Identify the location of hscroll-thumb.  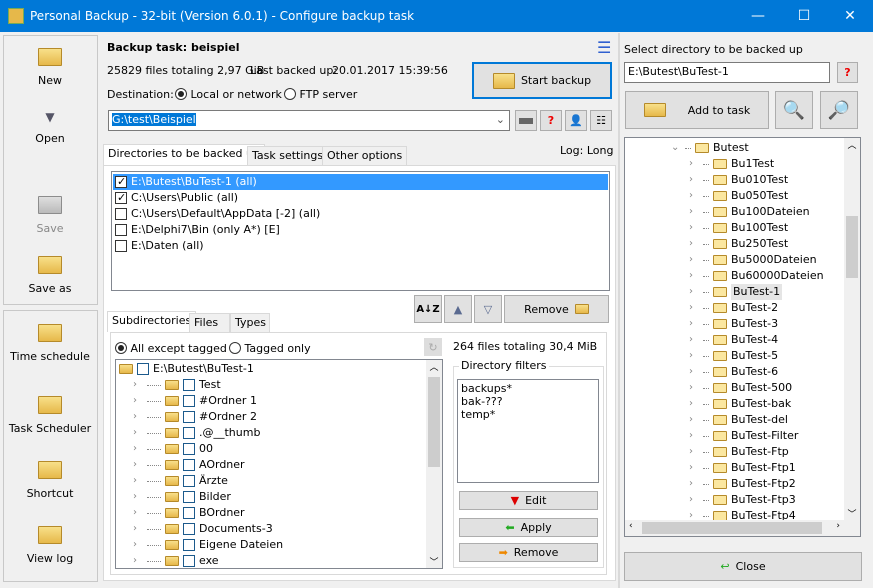
(732, 528).